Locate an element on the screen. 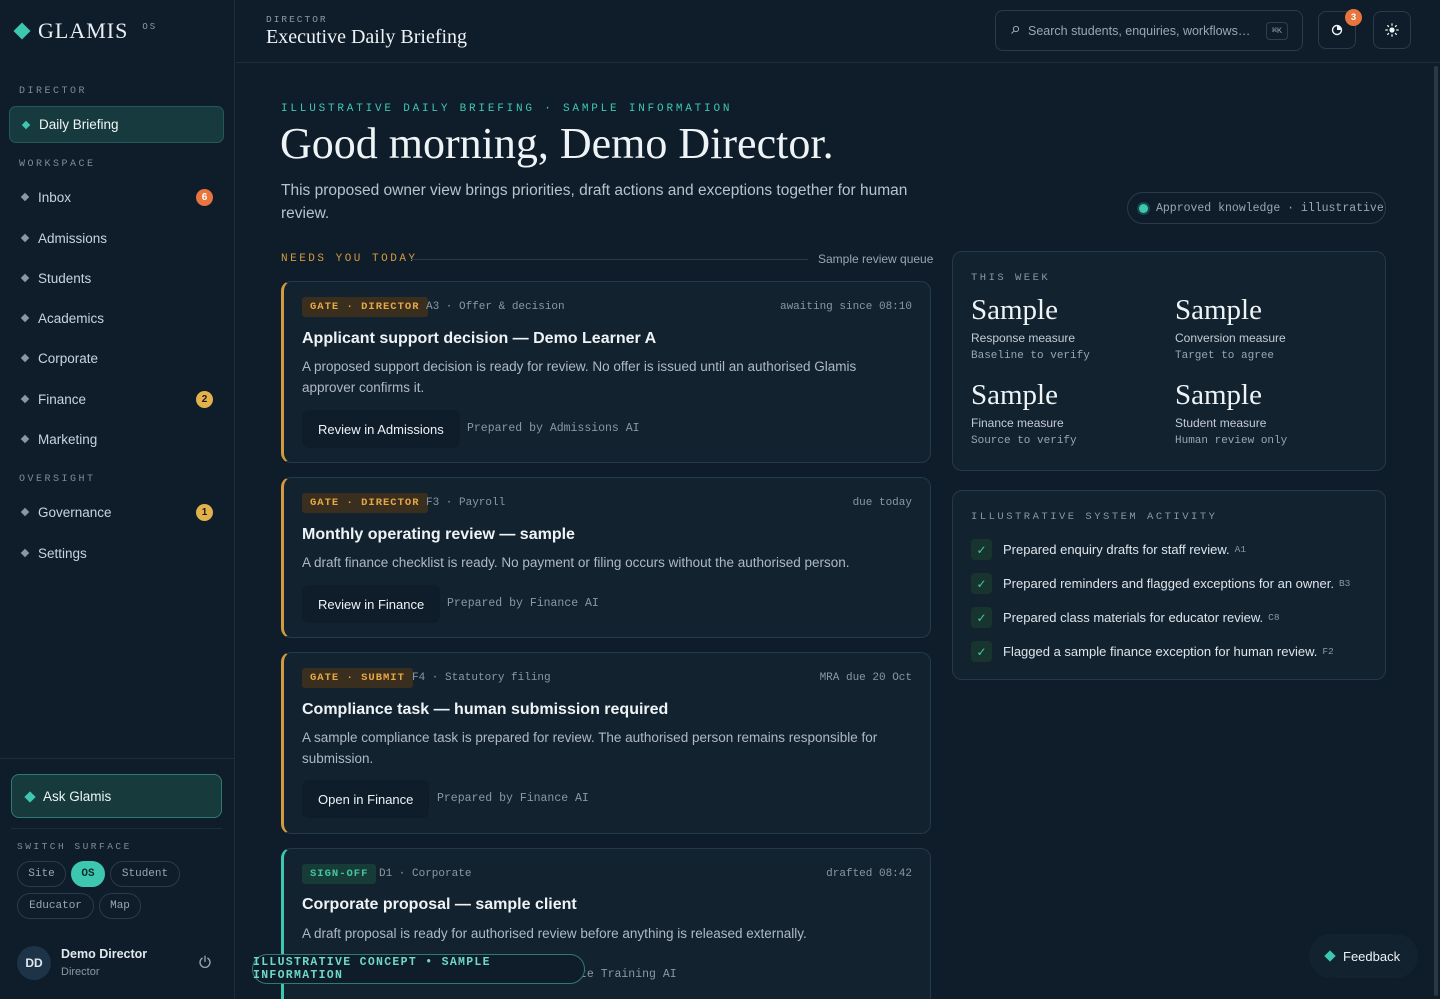 This screenshot has width=1440, height=999. section-label-workspace: WORKSPACE is located at coordinates (57, 164).